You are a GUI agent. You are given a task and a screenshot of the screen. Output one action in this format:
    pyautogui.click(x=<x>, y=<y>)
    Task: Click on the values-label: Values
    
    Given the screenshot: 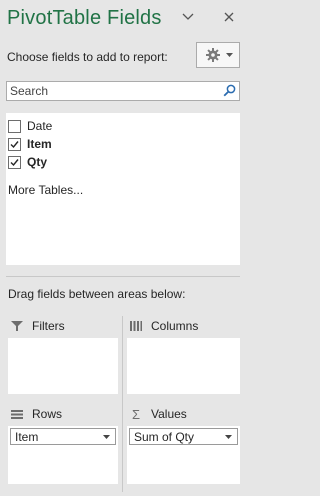 What is the action you would take?
    pyautogui.click(x=169, y=414)
    